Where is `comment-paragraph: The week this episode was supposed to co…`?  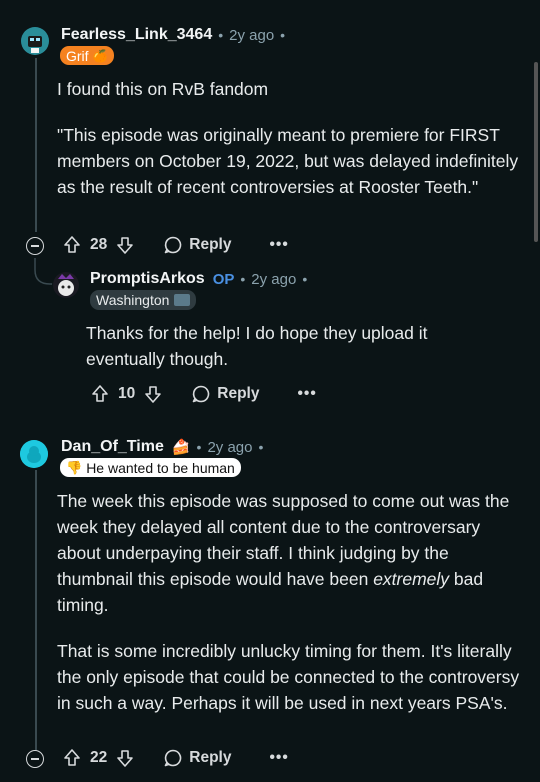
comment-paragraph: The week this episode was supposed to co… is located at coordinates (292, 553).